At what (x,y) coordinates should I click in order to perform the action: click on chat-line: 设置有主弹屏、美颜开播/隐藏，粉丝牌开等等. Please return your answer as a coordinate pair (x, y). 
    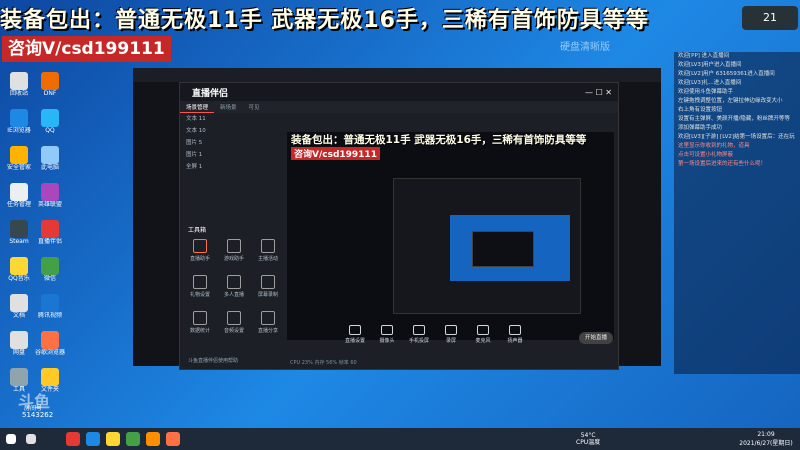
    Looking at the image, I should click on (734, 119).